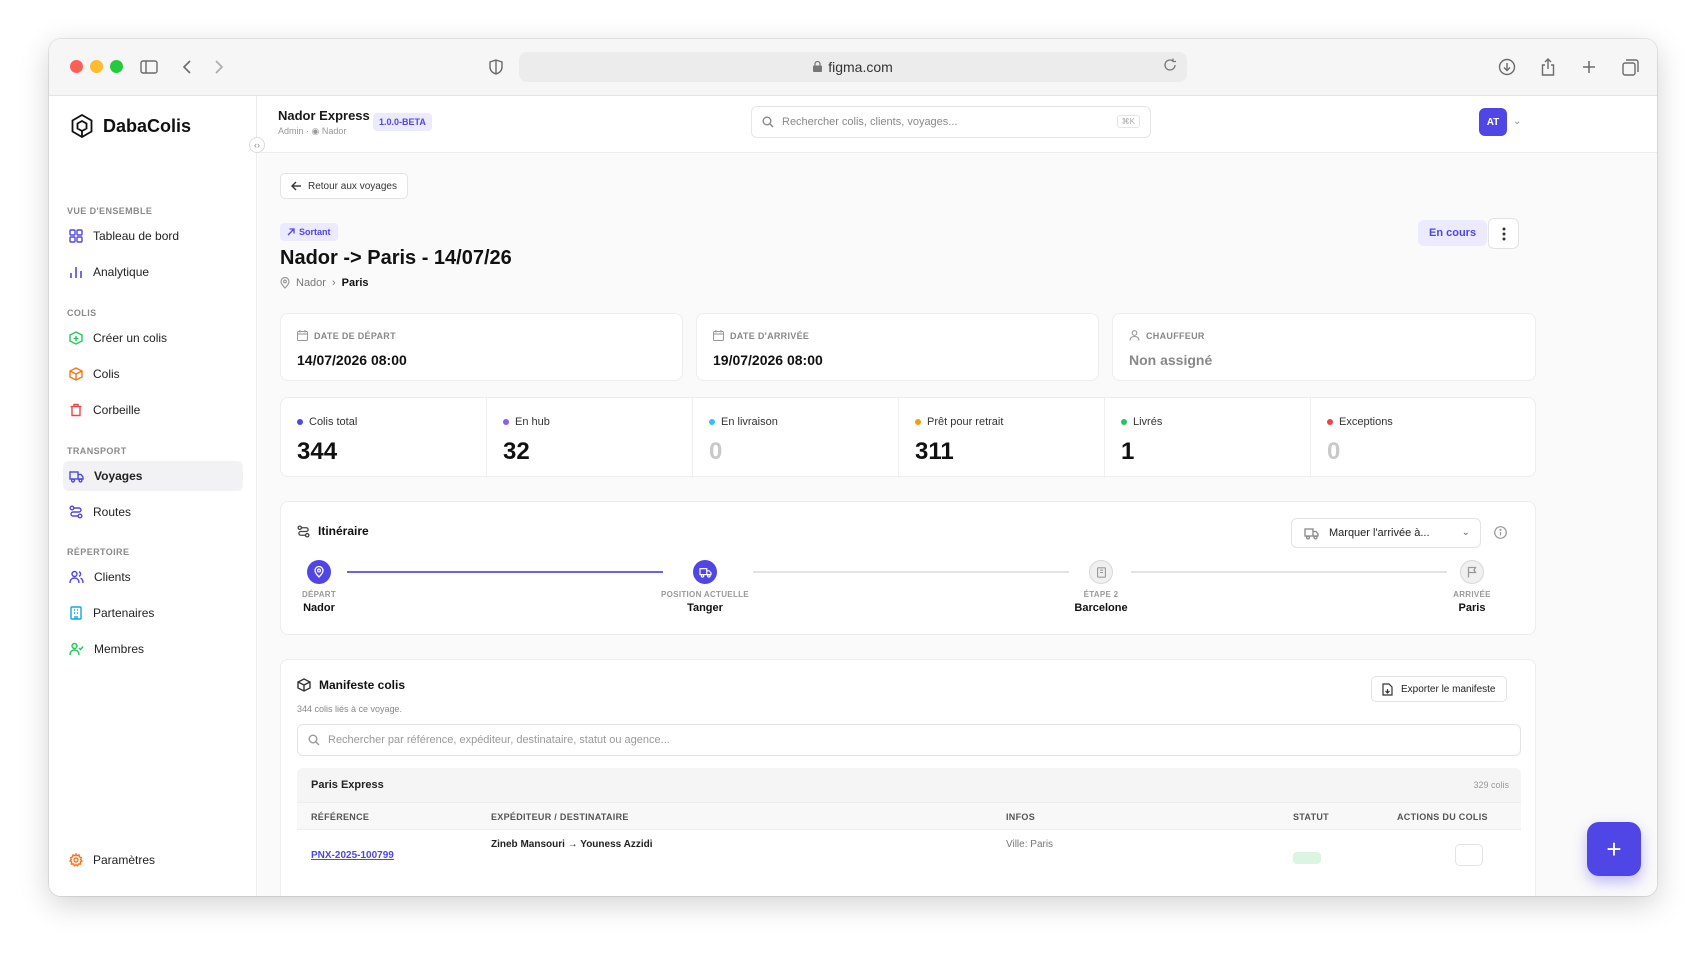 This screenshot has height=955, width=1704. What do you see at coordinates (1548, 67) in the screenshot?
I see `share-icon` at bounding box center [1548, 67].